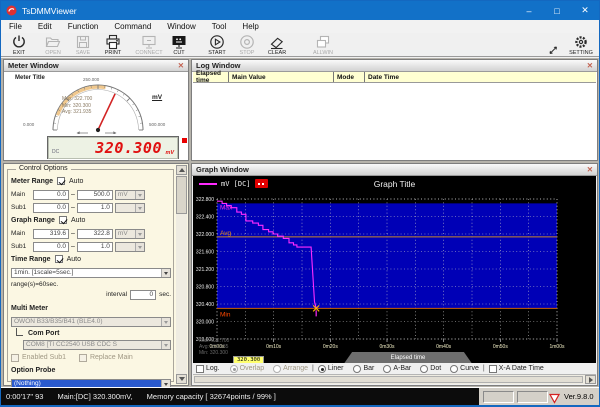 The image size is (600, 407). Describe the element at coordinates (181, 274) in the screenshot. I see `control-options-scrollbar` at that location.